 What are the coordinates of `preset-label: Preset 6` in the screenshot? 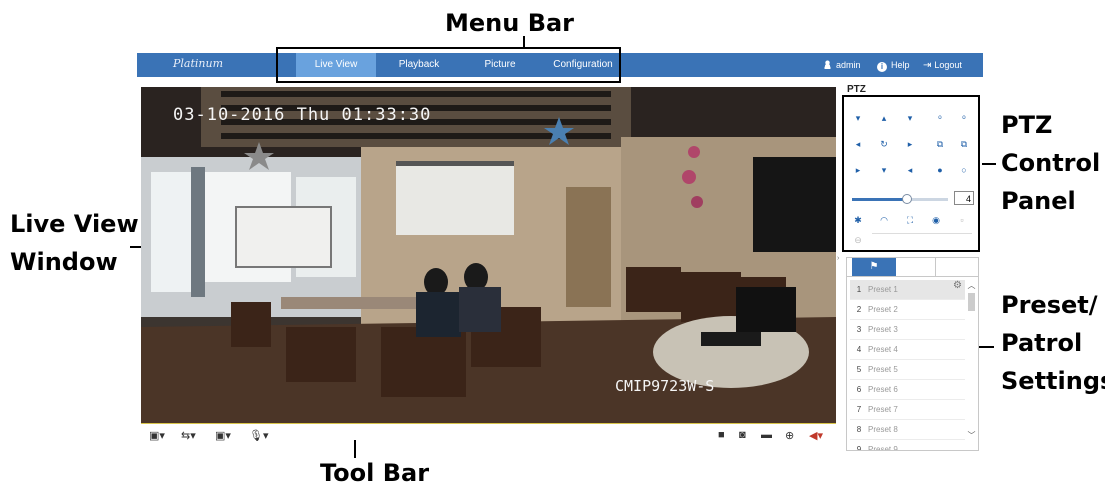 It's located at (883, 389).